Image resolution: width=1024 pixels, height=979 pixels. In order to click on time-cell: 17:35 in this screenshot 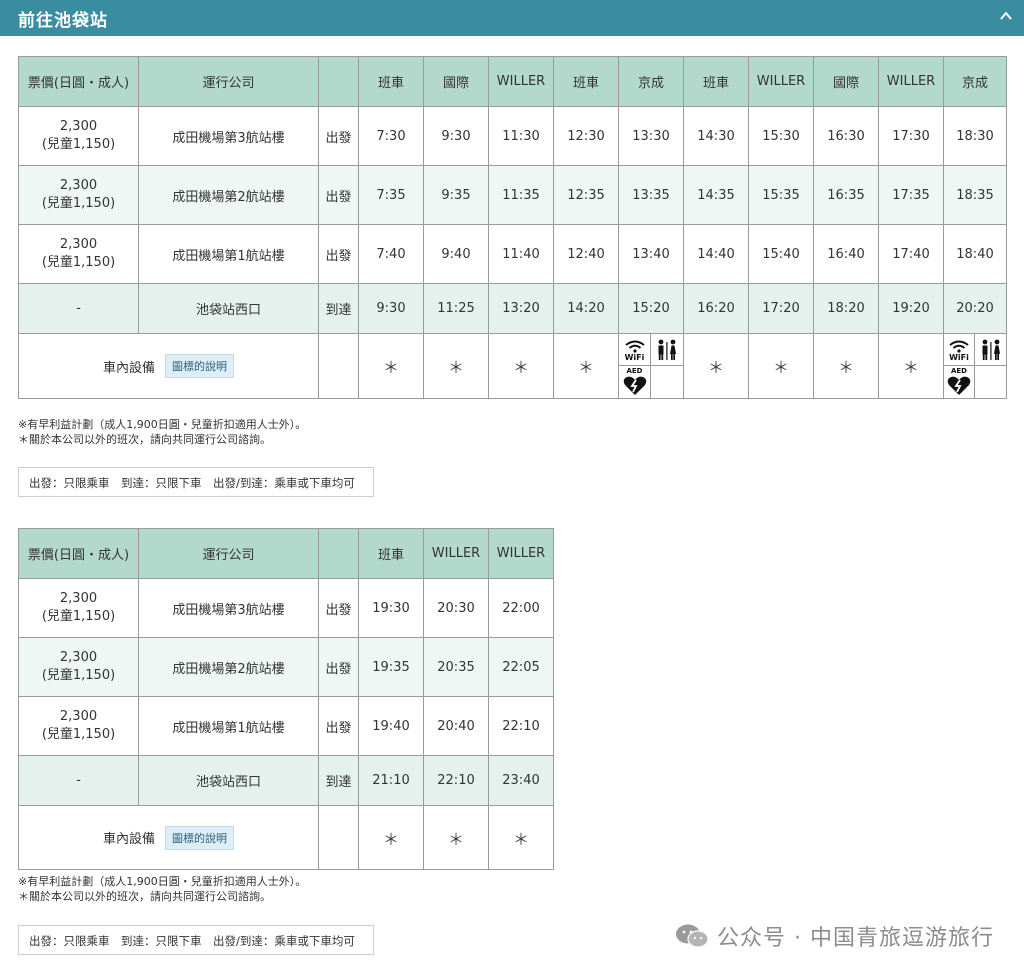, I will do `click(911, 195)`.